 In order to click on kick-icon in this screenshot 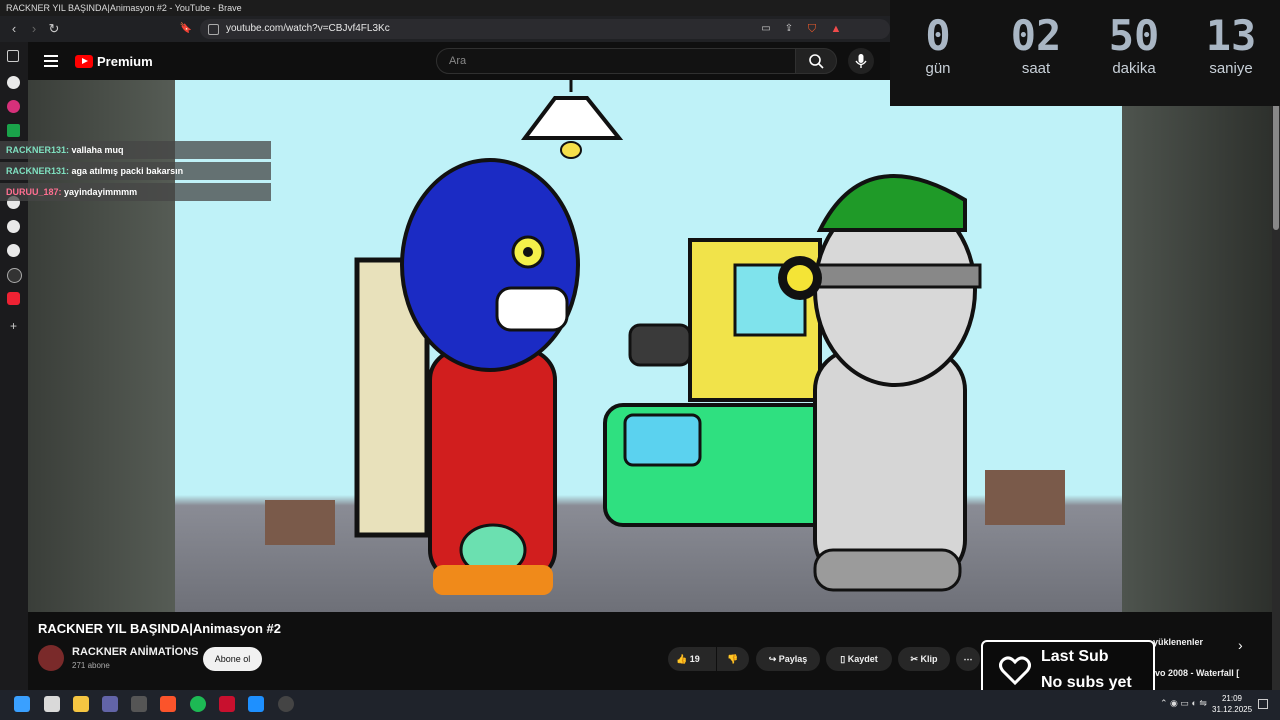, I will do `click(13, 130)`.